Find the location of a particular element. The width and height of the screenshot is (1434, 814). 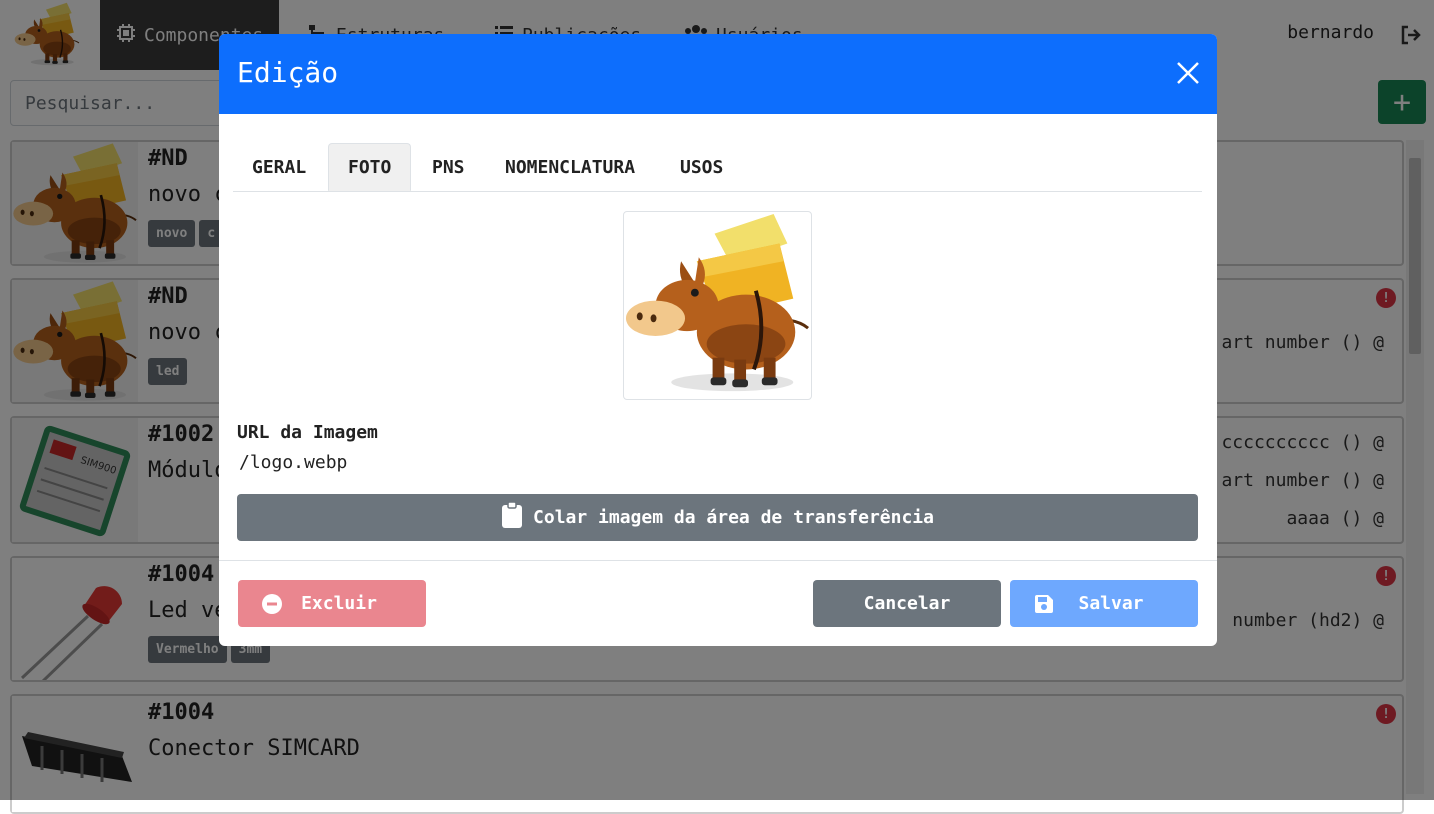

minus-circle-icon is located at coordinates (272, 604).